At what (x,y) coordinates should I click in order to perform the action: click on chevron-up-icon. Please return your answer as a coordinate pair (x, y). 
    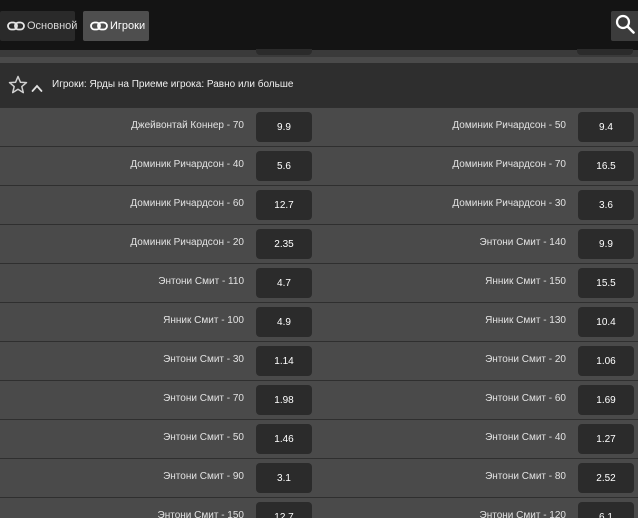
    Looking at the image, I should click on (37, 86).